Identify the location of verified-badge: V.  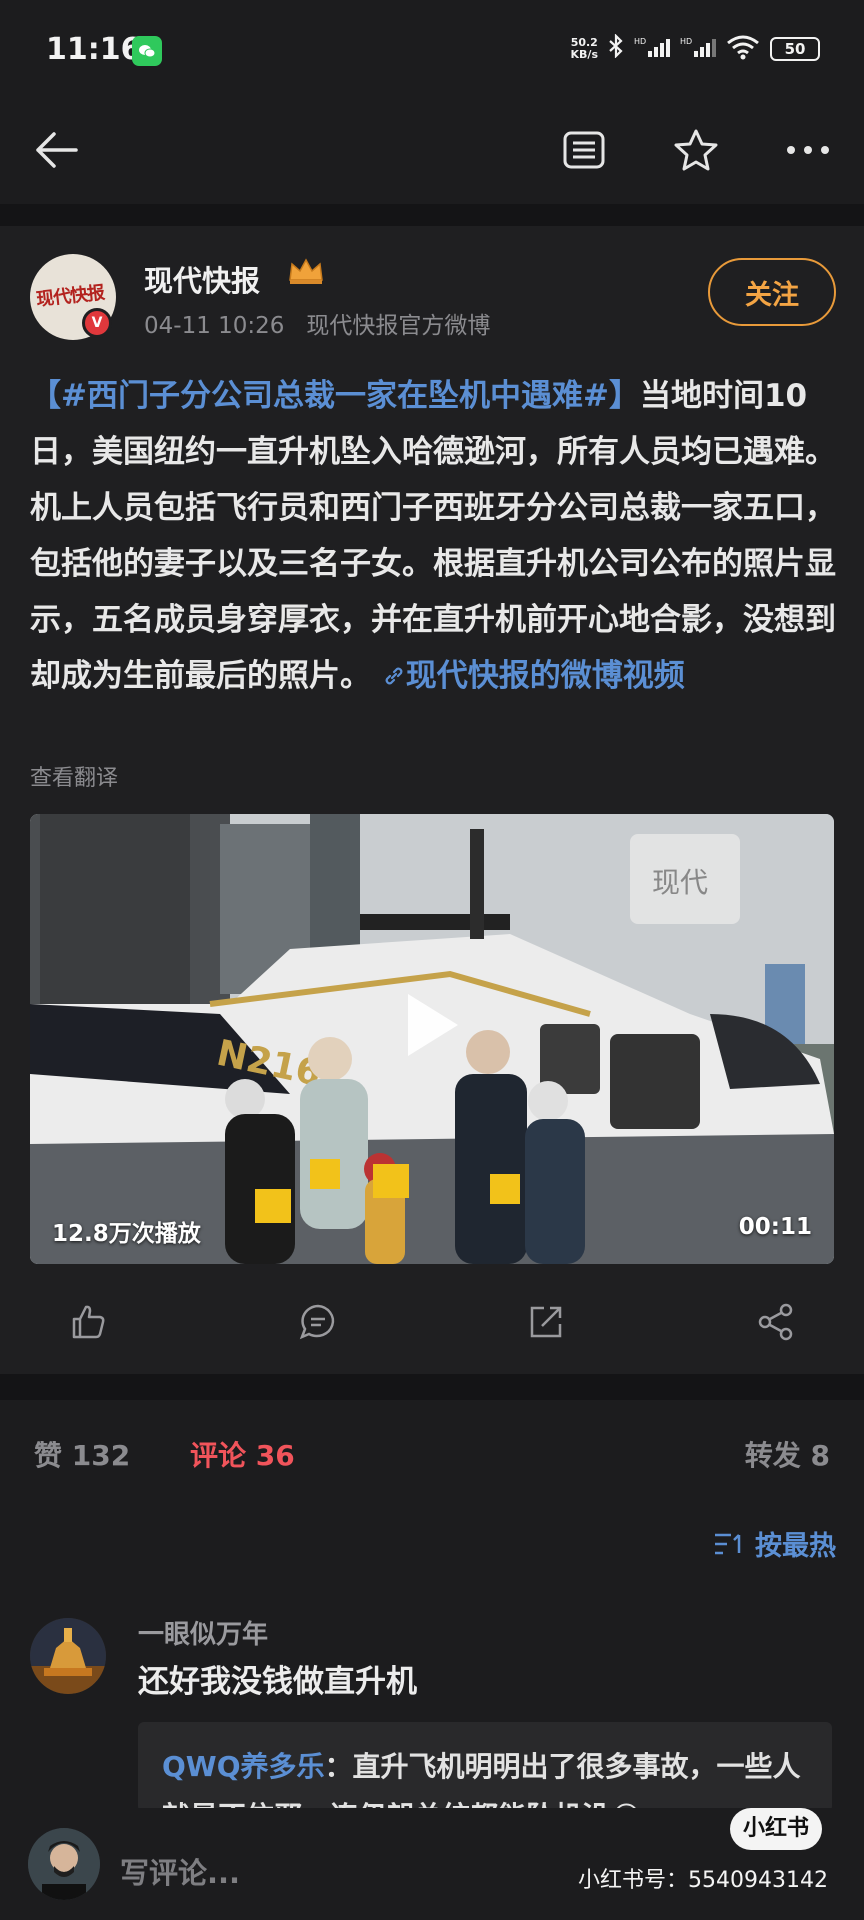
(97, 323).